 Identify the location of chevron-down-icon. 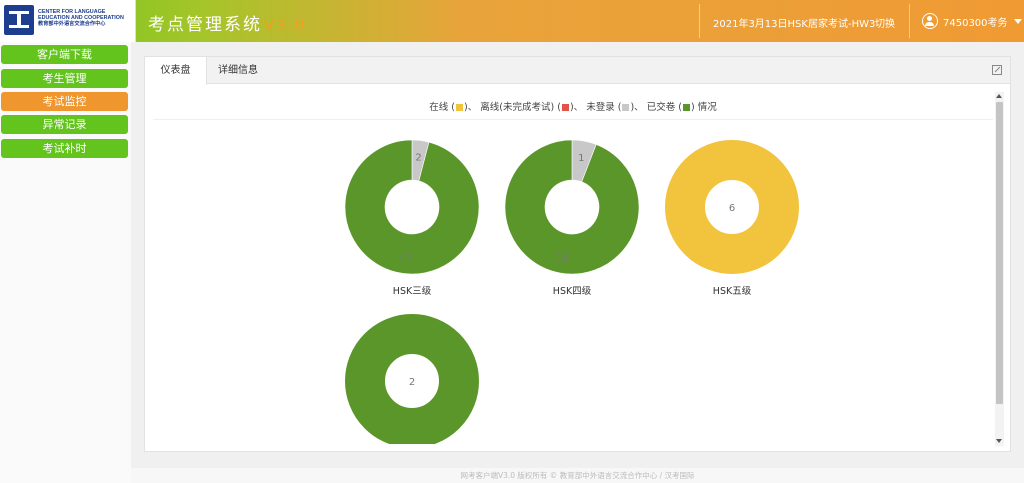
(1017, 21).